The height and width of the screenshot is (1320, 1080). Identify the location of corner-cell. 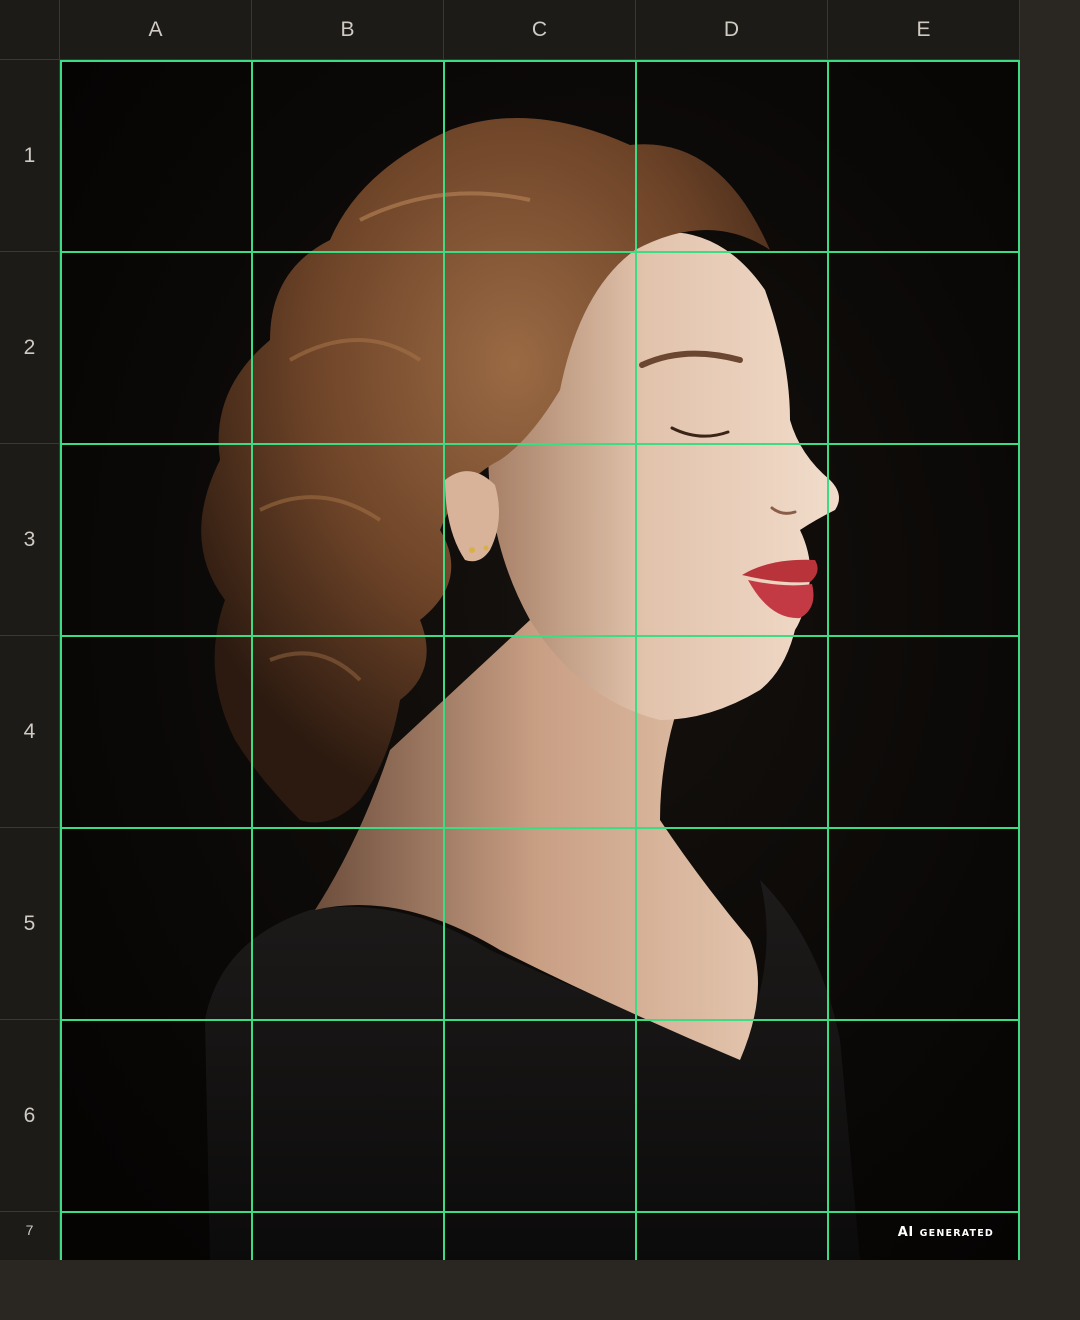
(30, 30).